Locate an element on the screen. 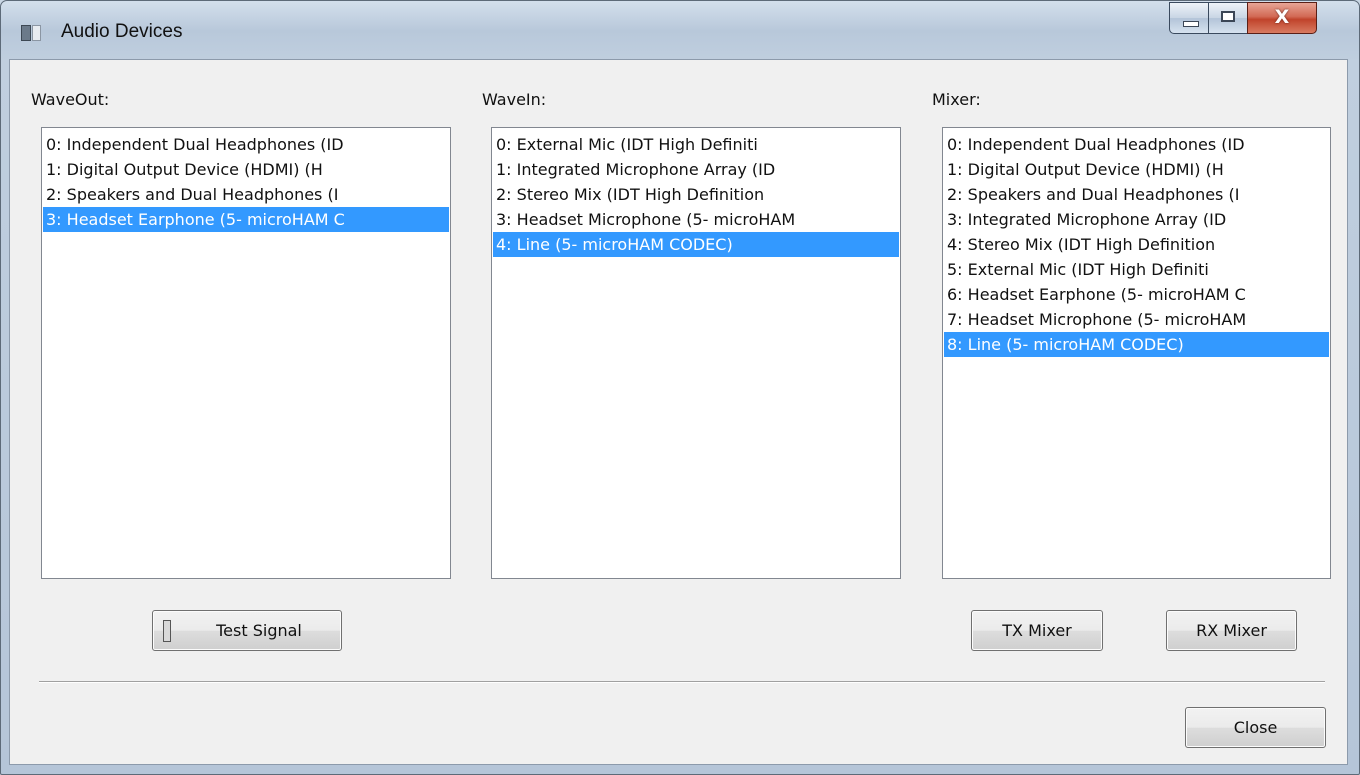  waveout-list-item: 1: Digital Output Device (HDMI) (H is located at coordinates (246, 169).